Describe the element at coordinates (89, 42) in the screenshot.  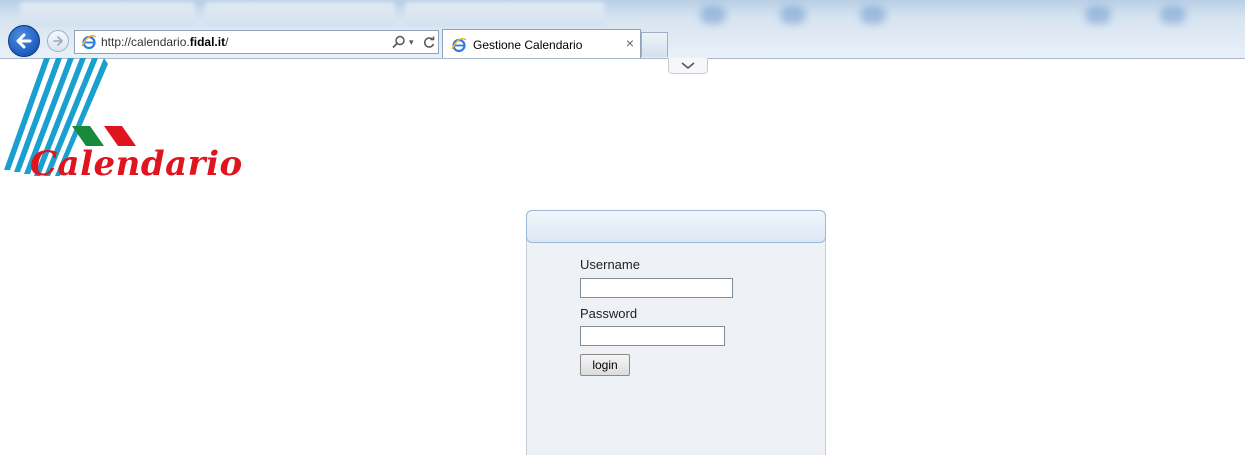
I see `ie-page-icon` at that location.